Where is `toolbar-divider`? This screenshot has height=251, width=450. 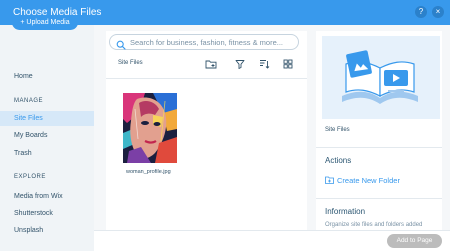 toolbar-divider is located at coordinates (206, 78).